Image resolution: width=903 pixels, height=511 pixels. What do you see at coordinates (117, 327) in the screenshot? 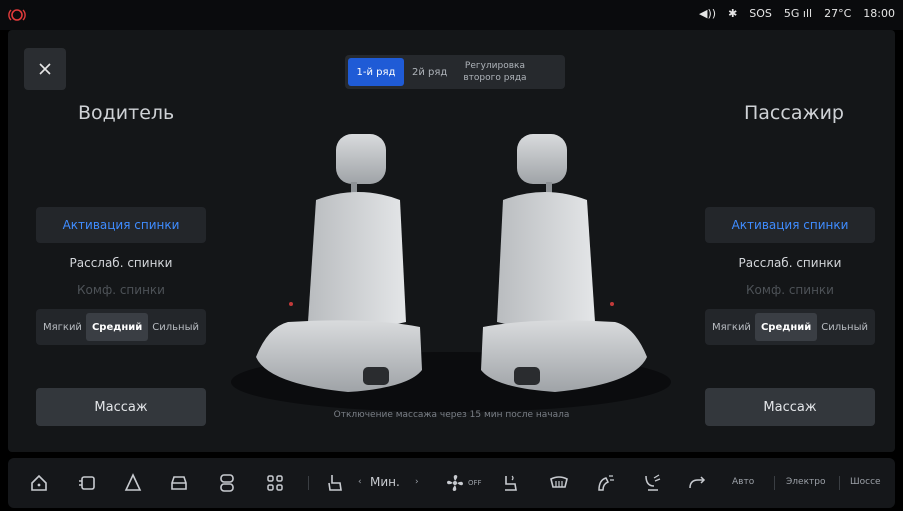
I see `driver-intensity-medium: Средний` at bounding box center [117, 327].